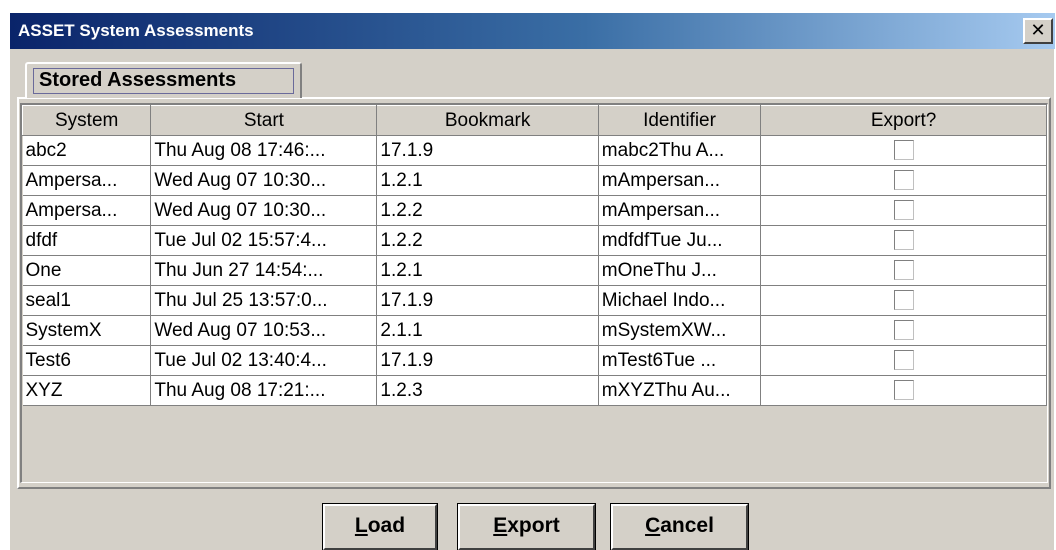 Image resolution: width=1056 pixels, height=550 pixels. Describe the element at coordinates (87, 300) in the screenshot. I see `cell-system: seal1` at that location.